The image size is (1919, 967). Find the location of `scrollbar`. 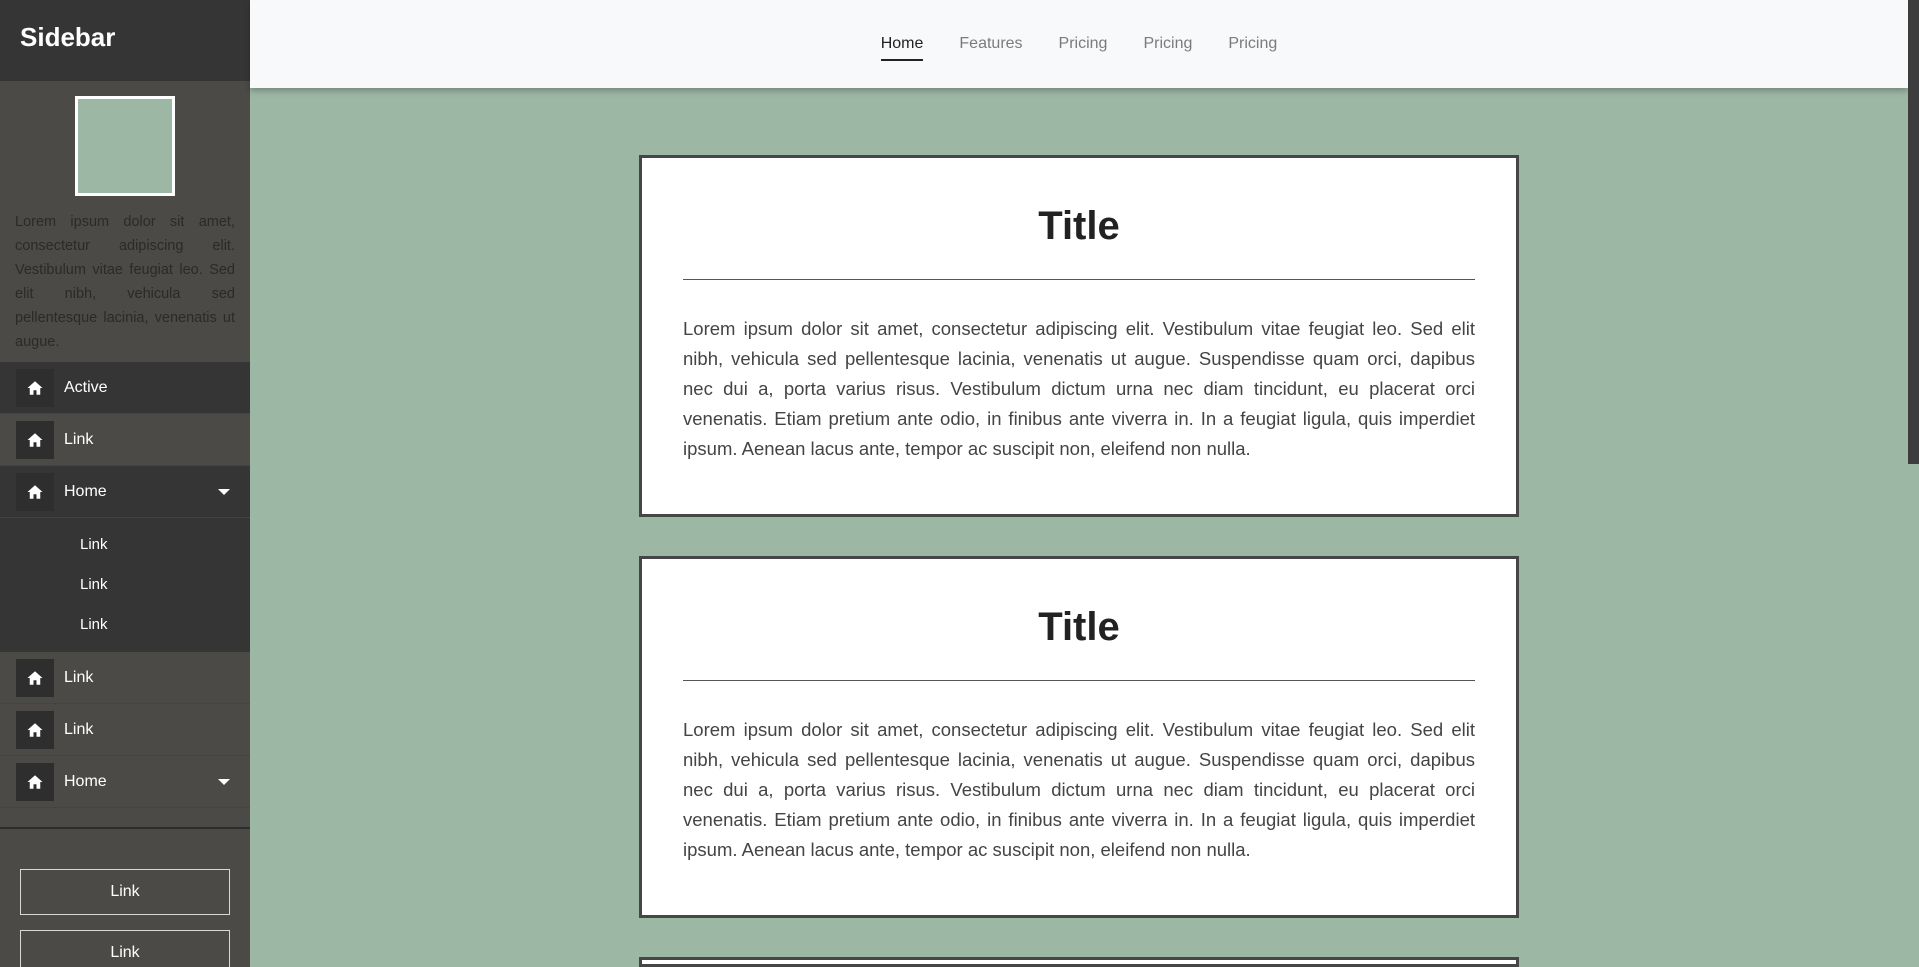

scrollbar is located at coordinates (1913, 483).